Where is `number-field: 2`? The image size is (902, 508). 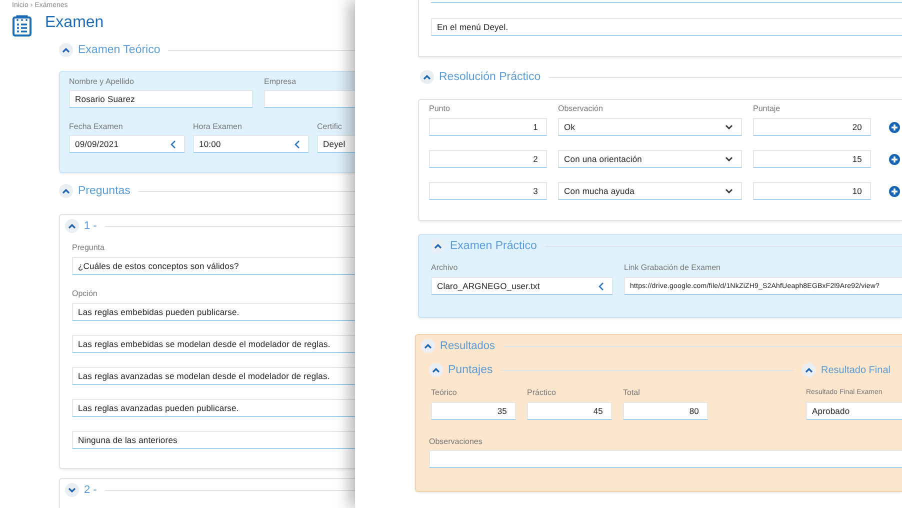
number-field: 2 is located at coordinates (488, 159).